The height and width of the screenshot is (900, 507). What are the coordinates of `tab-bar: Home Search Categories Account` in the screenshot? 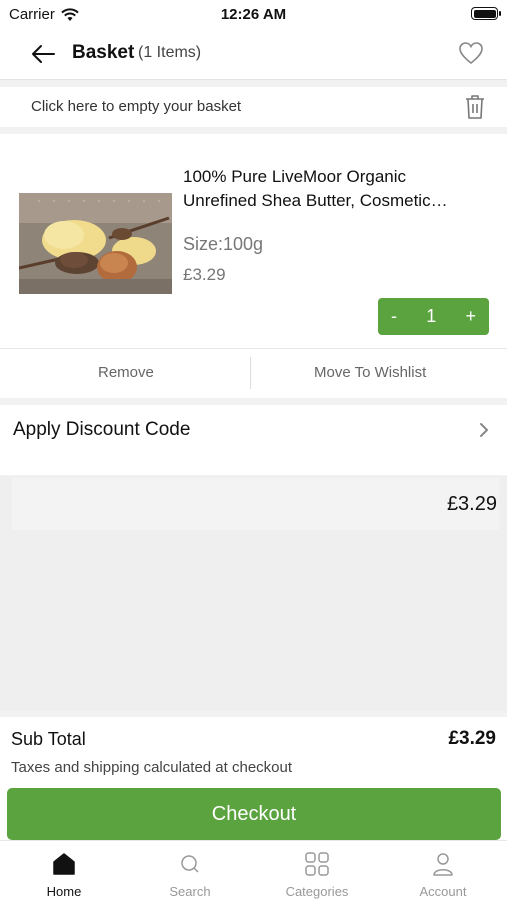 It's located at (253, 870).